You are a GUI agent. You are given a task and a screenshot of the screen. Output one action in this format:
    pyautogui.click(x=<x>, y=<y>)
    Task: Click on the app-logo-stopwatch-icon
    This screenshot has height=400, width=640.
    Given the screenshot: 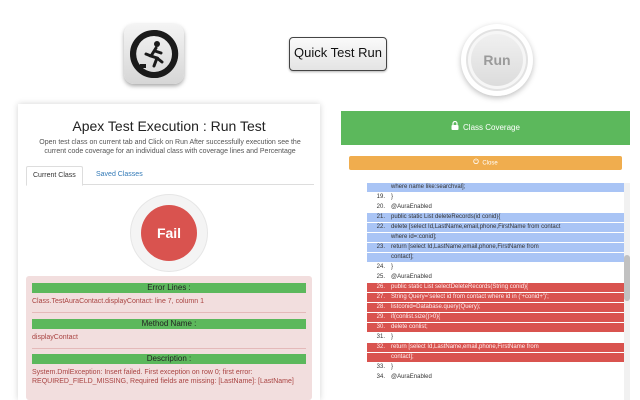 What is the action you would take?
    pyautogui.click(x=154, y=54)
    